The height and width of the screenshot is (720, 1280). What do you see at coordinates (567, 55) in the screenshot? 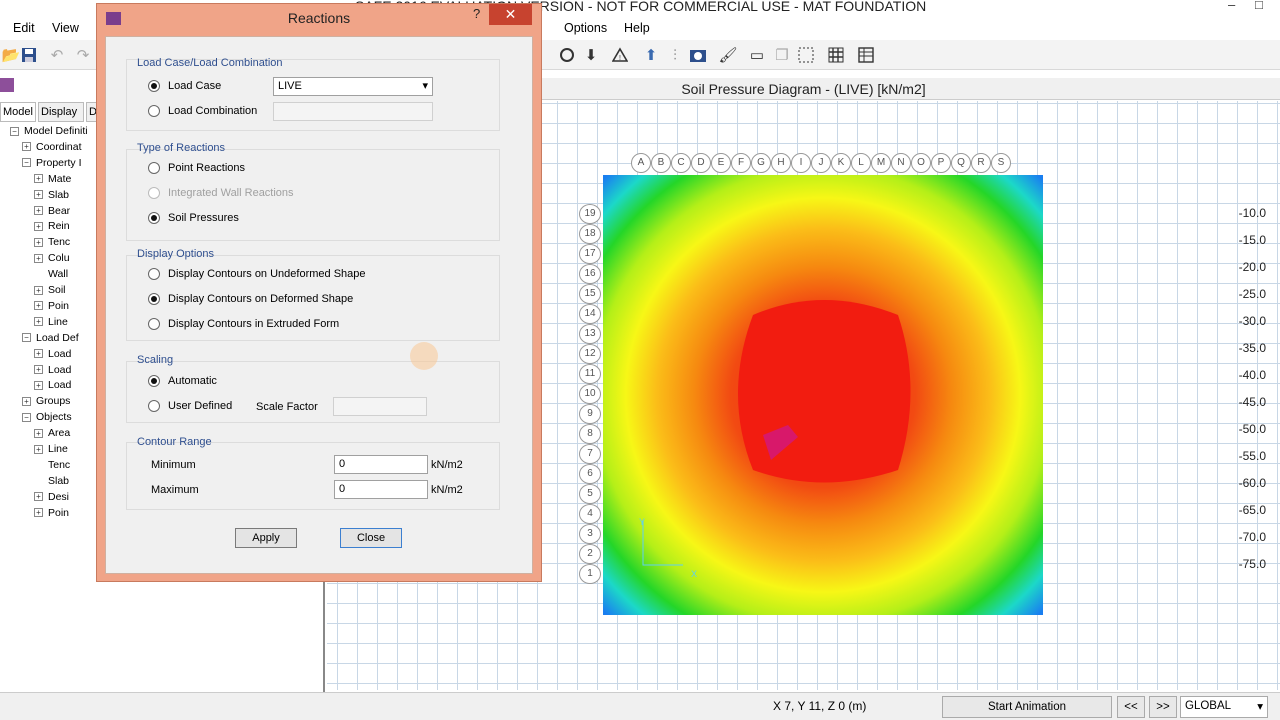
I see `circle-tool-icon` at bounding box center [567, 55].